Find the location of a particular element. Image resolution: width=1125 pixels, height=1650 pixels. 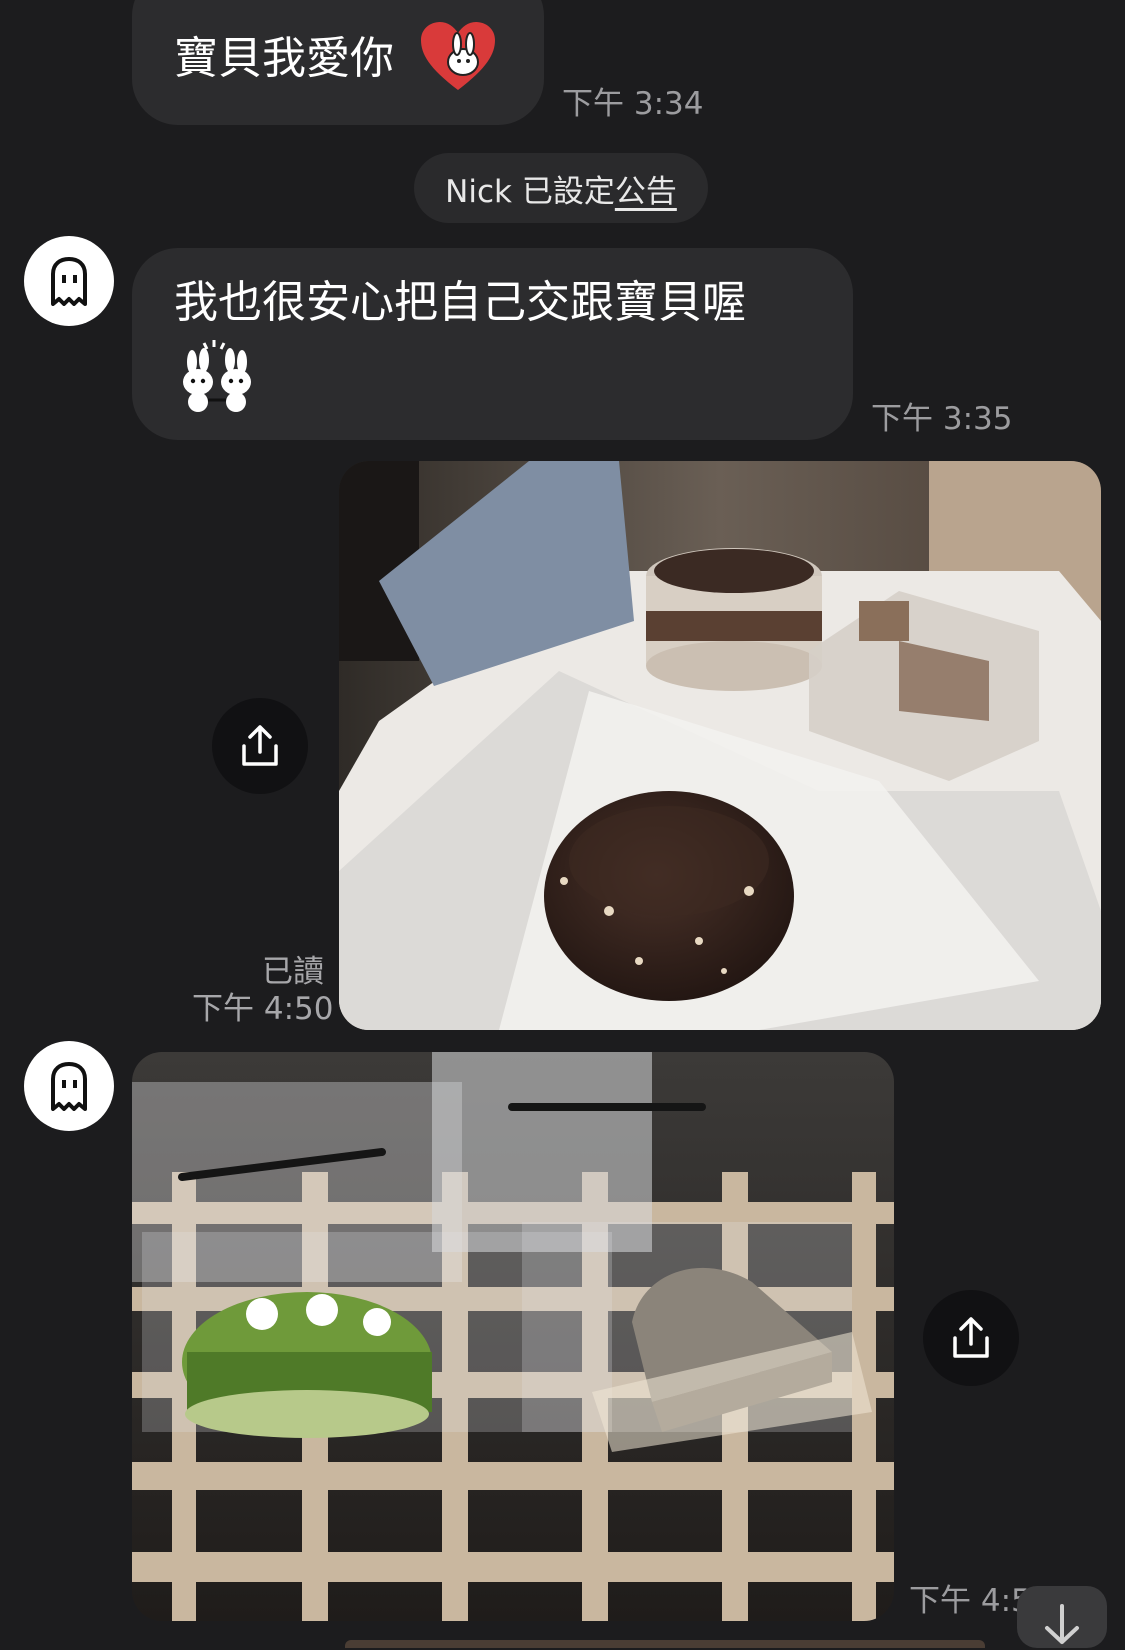

timestamp-3: 下午 4:50 is located at coordinates (263, 1009).